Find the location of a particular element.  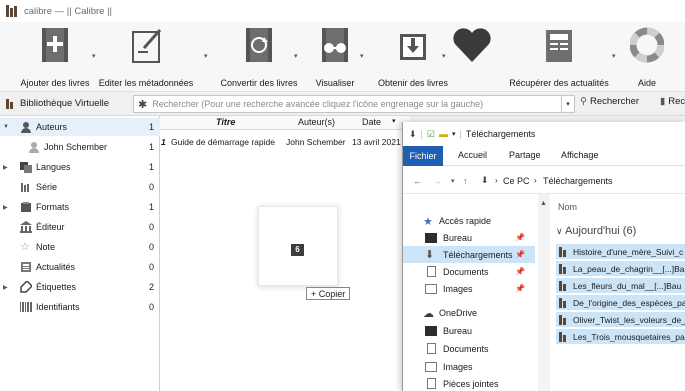

nav-item-onedrive-desktop: Bureau is located at coordinates (469, 330).